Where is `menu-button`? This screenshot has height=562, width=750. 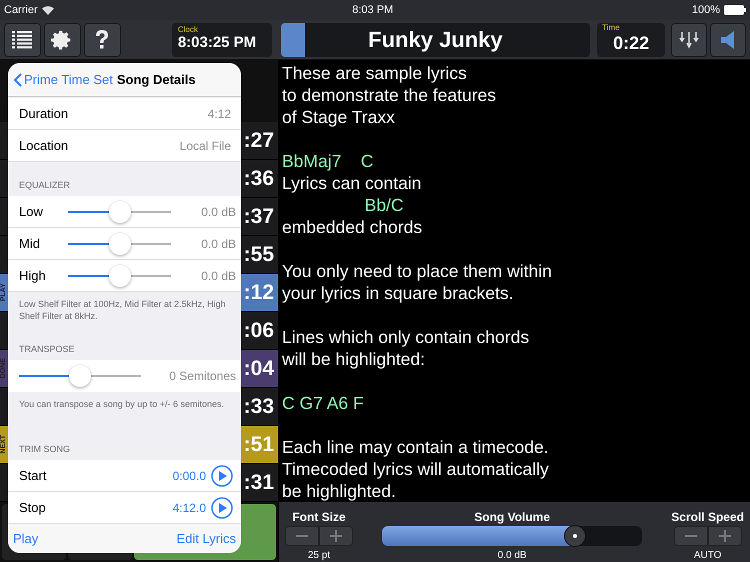
menu-button is located at coordinates (22, 39).